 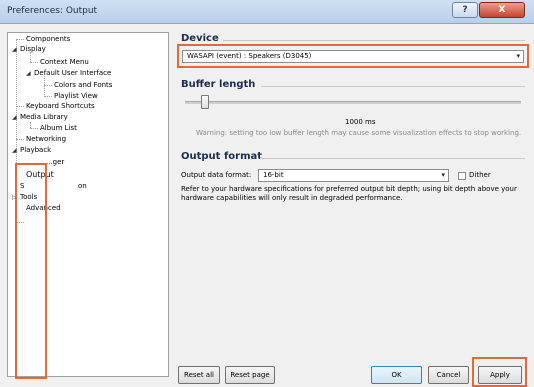 What do you see at coordinates (46, 139) in the screenshot?
I see `tree-item-networking: Networking` at bounding box center [46, 139].